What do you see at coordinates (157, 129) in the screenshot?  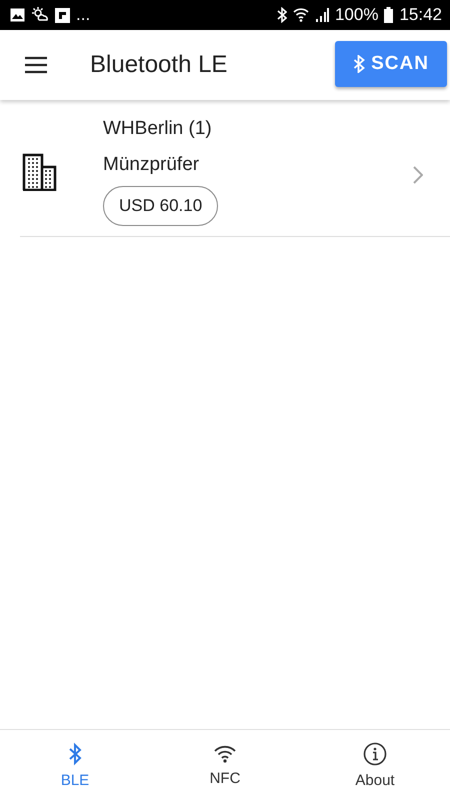 I see `device-name: WHBerlin (1)` at bounding box center [157, 129].